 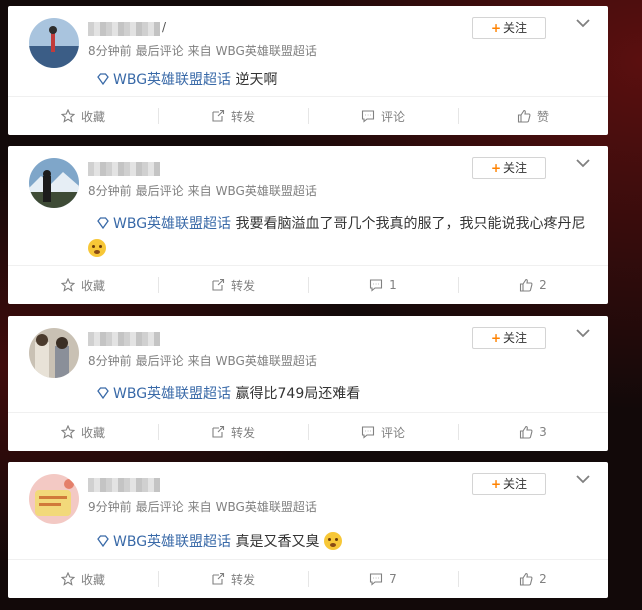 What do you see at coordinates (393, 579) in the screenshot?
I see `comment-count: 7` at bounding box center [393, 579].